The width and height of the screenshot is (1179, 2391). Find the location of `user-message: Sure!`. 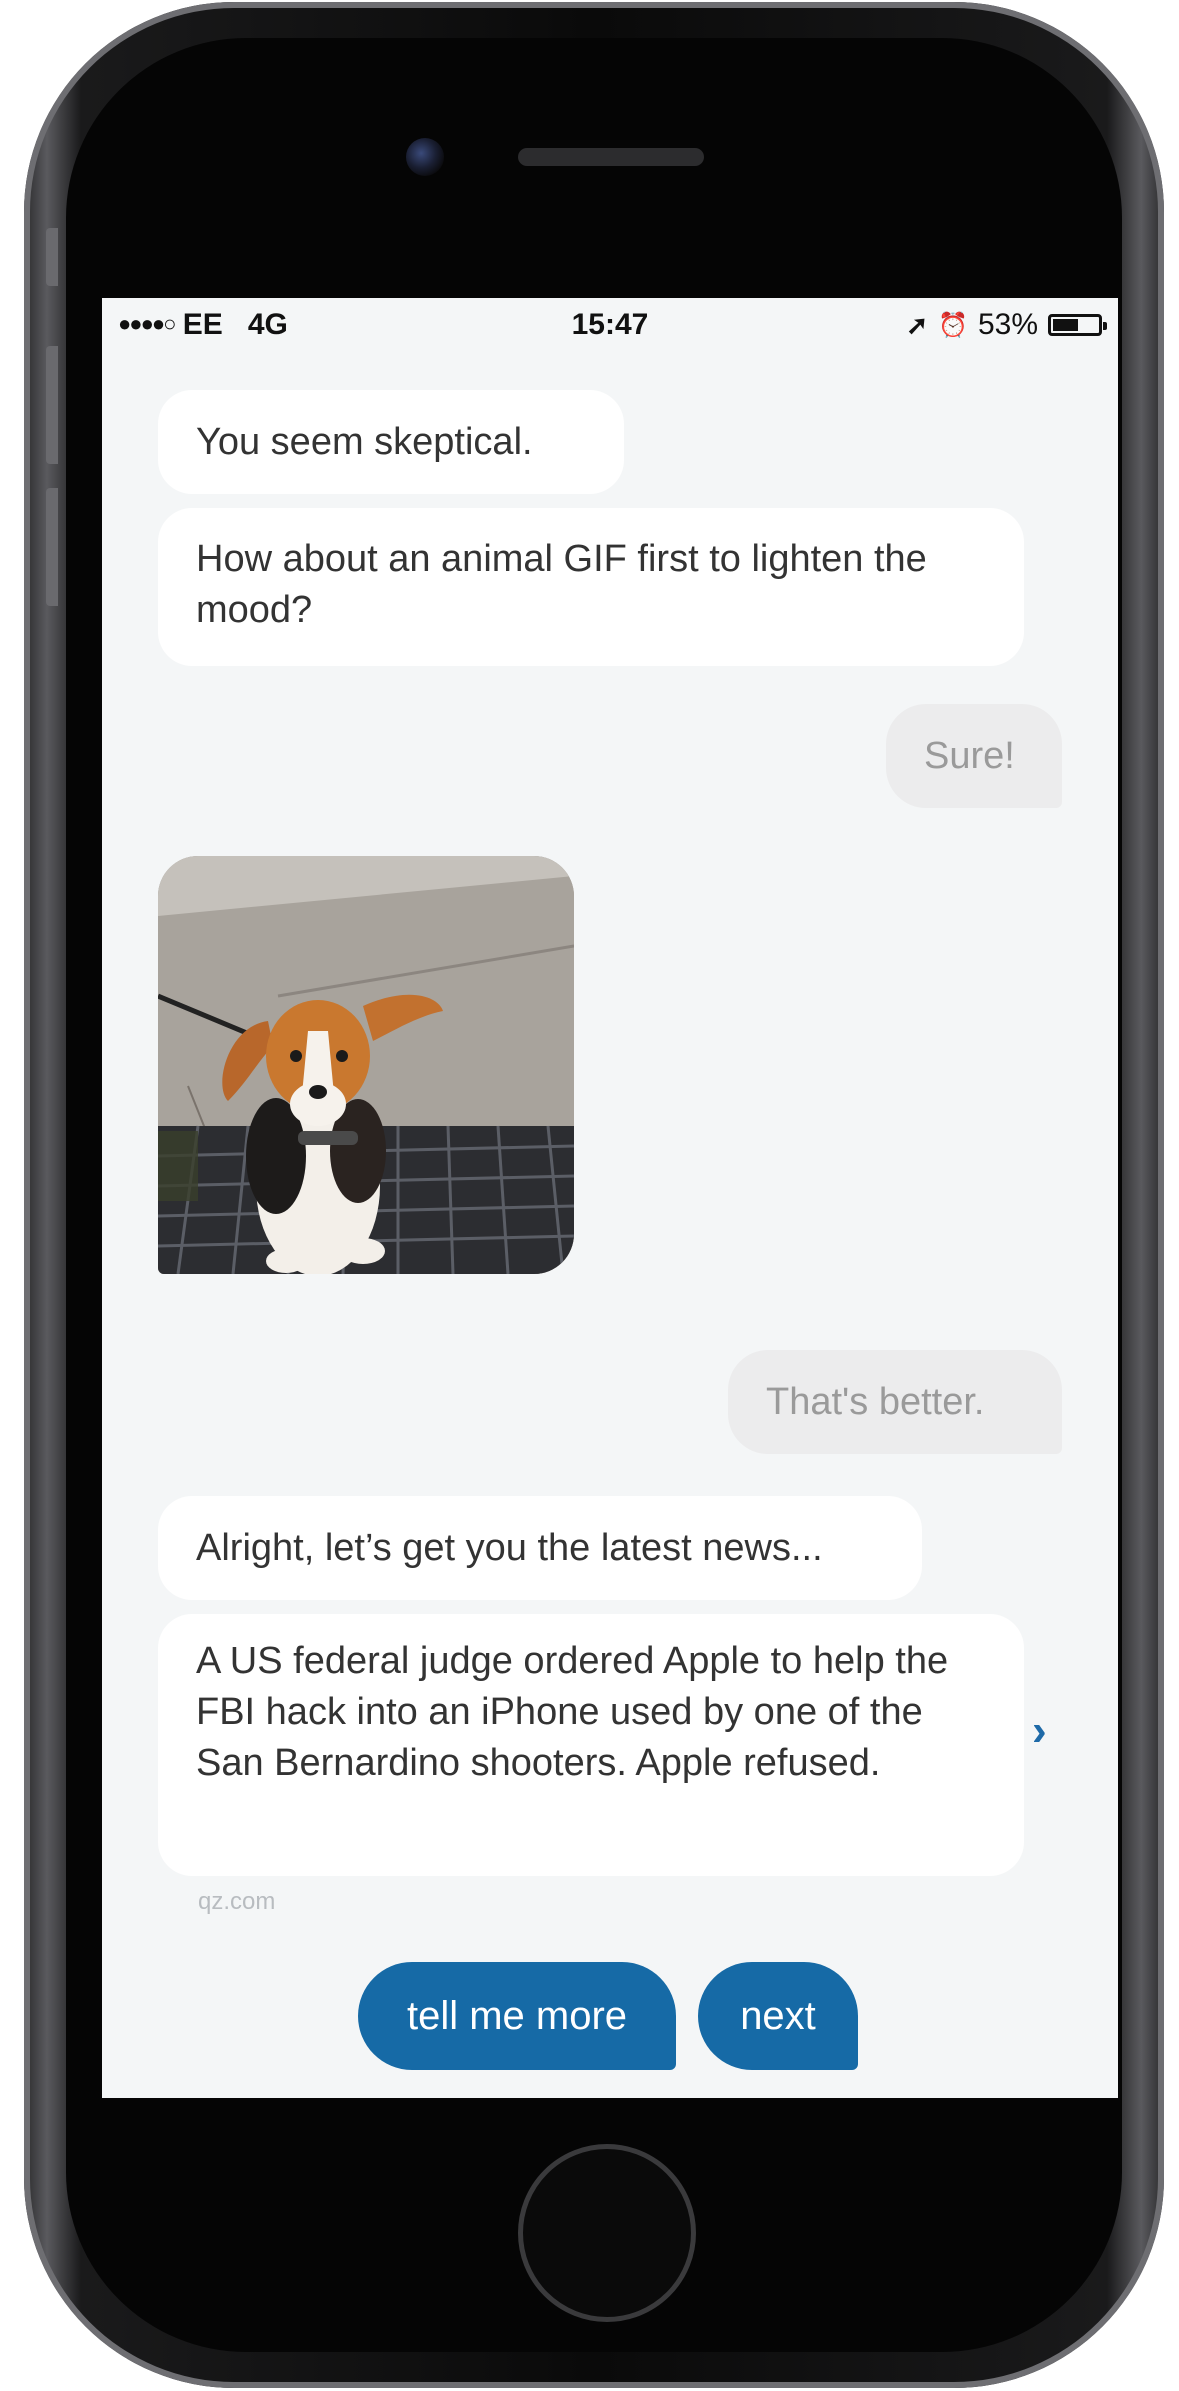

user-message: Sure! is located at coordinates (974, 756).